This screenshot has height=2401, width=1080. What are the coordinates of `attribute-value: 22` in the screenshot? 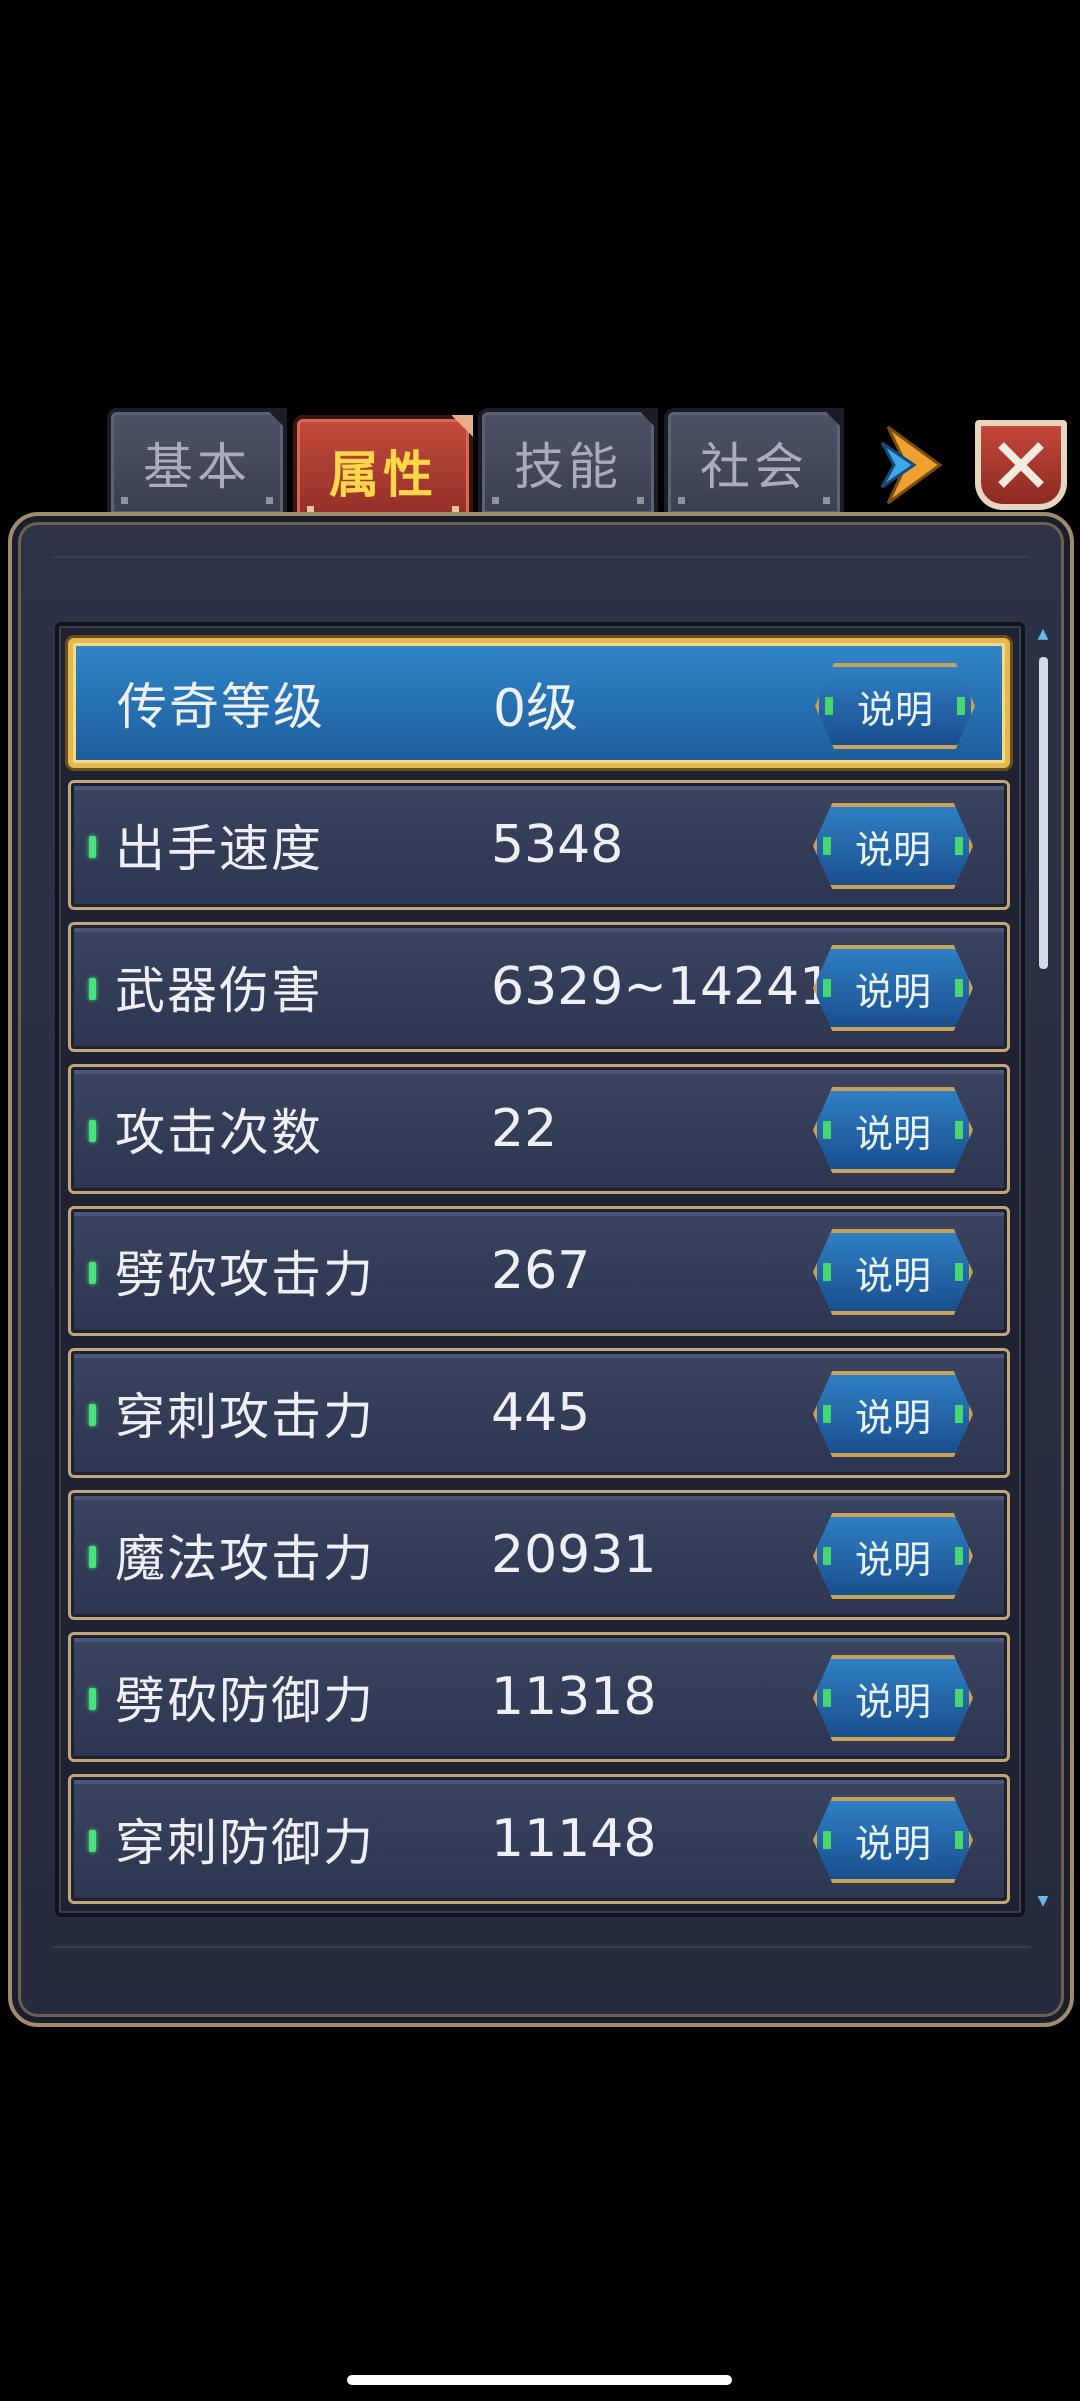 It's located at (524, 1129).